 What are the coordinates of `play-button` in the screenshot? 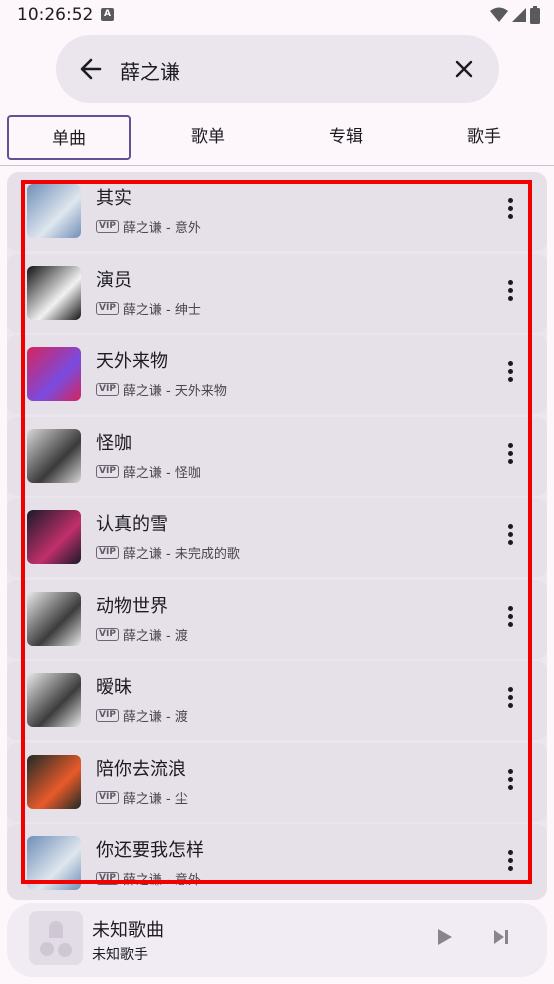 It's located at (444, 937).